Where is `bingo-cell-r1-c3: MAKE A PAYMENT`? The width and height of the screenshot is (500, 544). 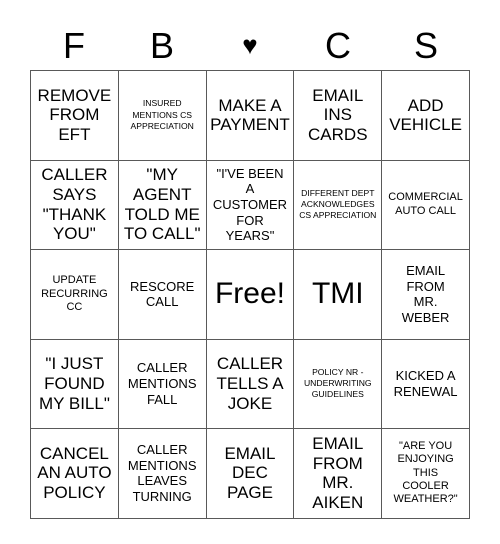 bingo-cell-r1-c3: MAKE A PAYMENT is located at coordinates (250, 116).